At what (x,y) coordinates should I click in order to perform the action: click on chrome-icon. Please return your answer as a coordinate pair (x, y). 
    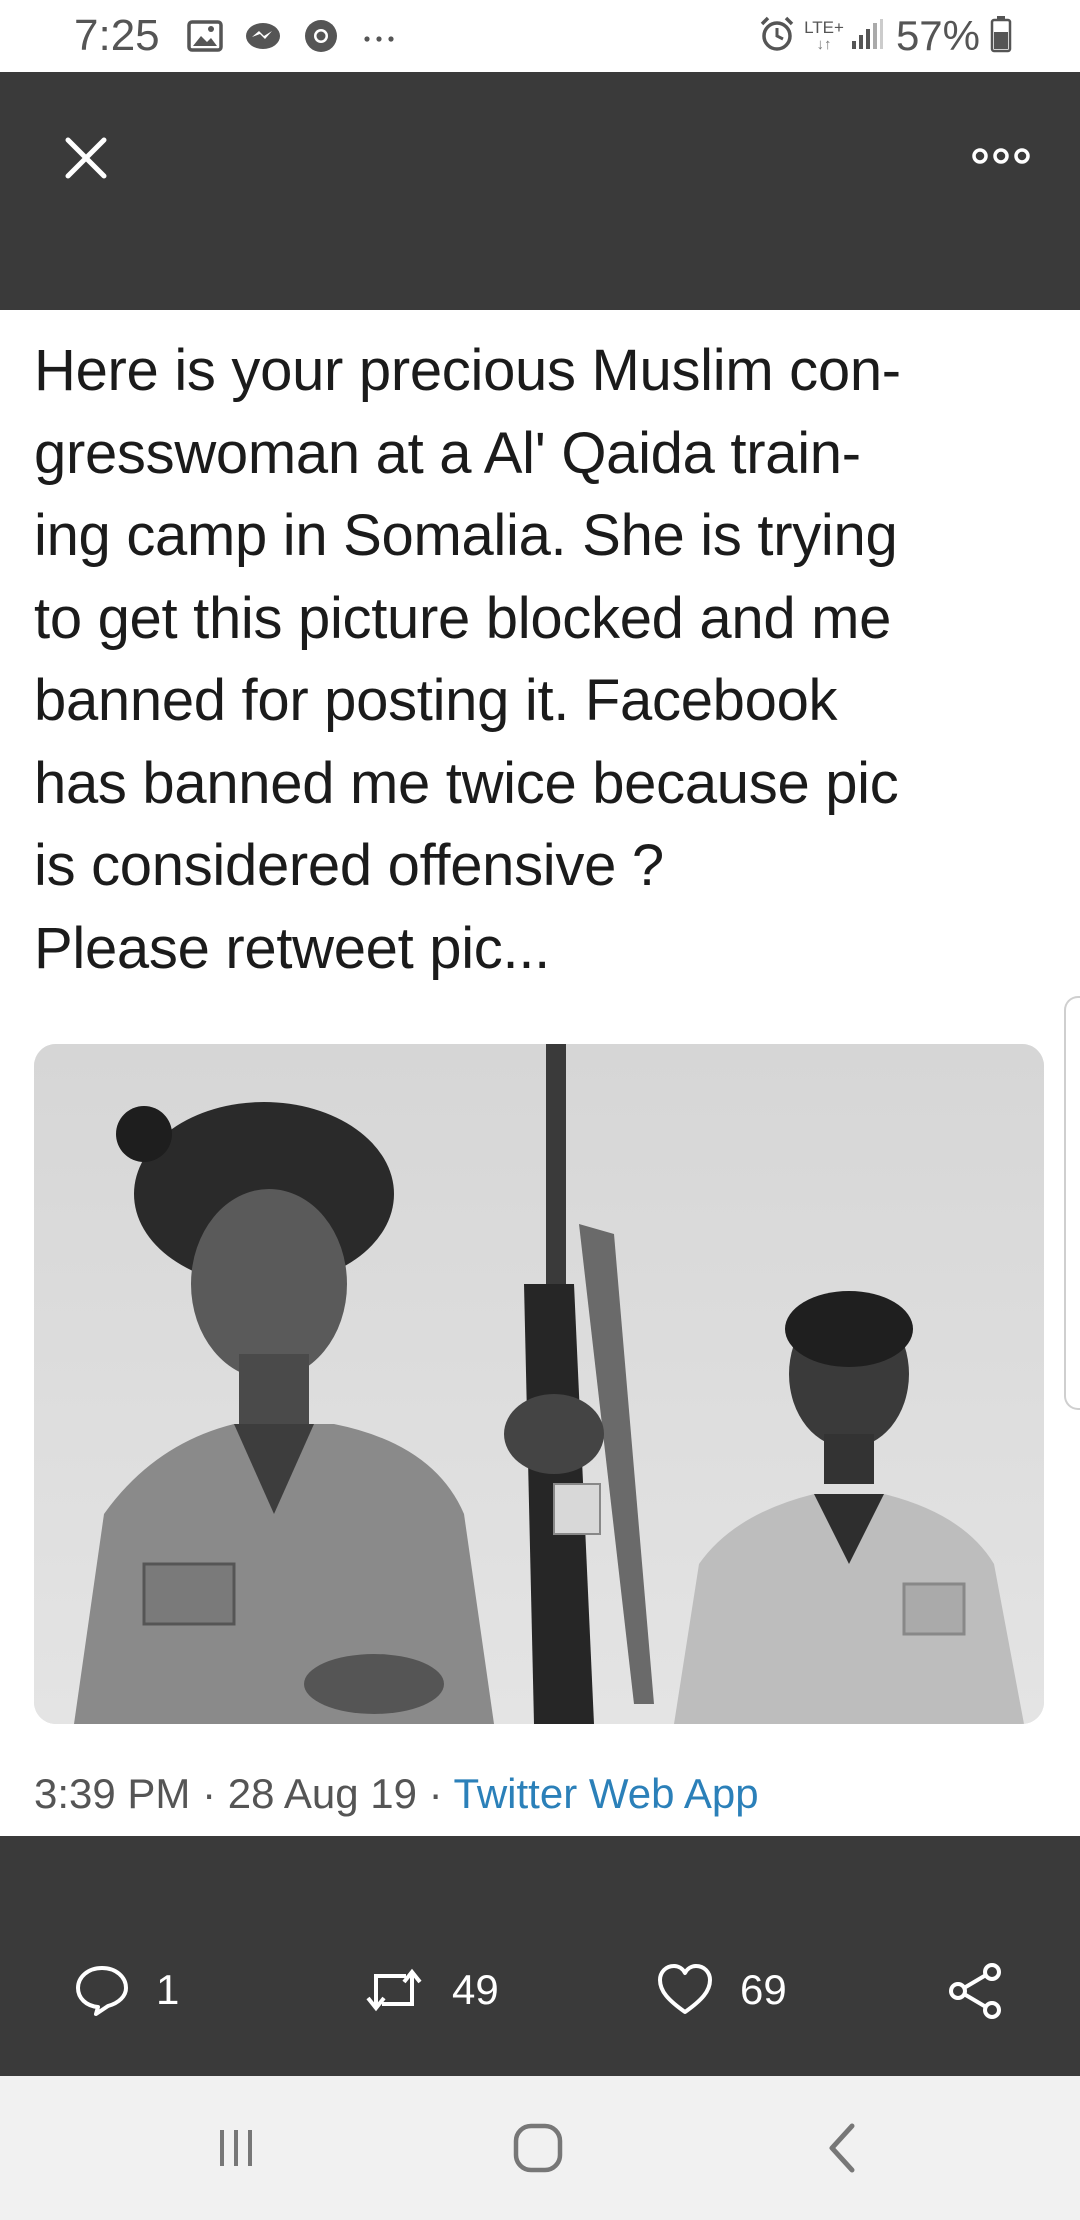
    Looking at the image, I should click on (321, 36).